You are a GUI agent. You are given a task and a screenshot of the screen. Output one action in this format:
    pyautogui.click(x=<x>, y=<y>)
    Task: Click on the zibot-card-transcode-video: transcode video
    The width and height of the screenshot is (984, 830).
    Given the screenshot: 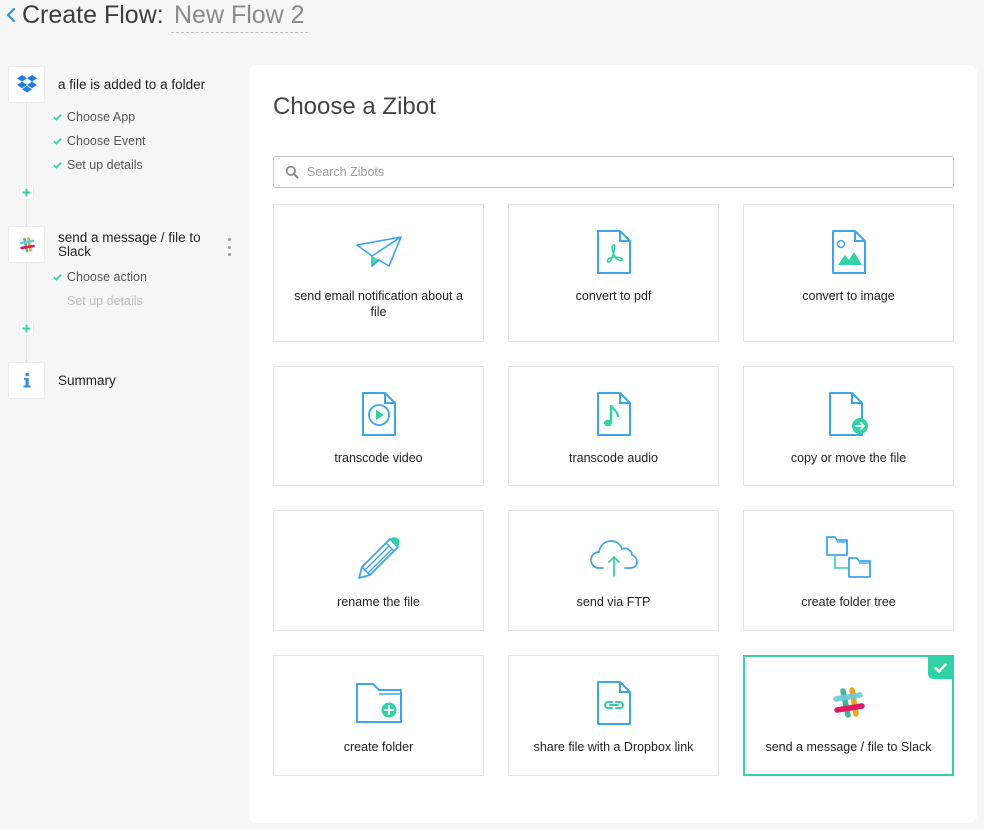 What is the action you would take?
    pyautogui.click(x=378, y=426)
    